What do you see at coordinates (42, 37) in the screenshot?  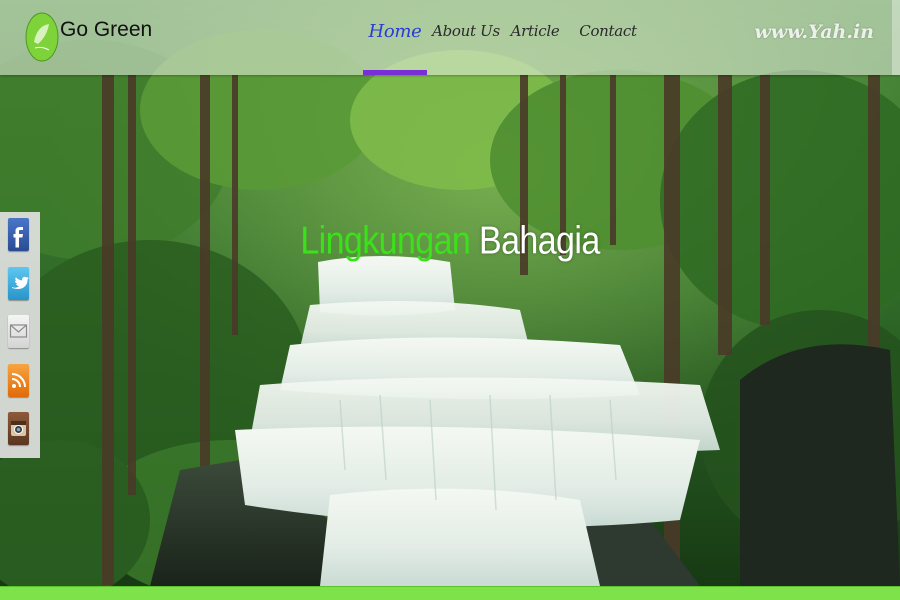 I see `go-green-logo` at bounding box center [42, 37].